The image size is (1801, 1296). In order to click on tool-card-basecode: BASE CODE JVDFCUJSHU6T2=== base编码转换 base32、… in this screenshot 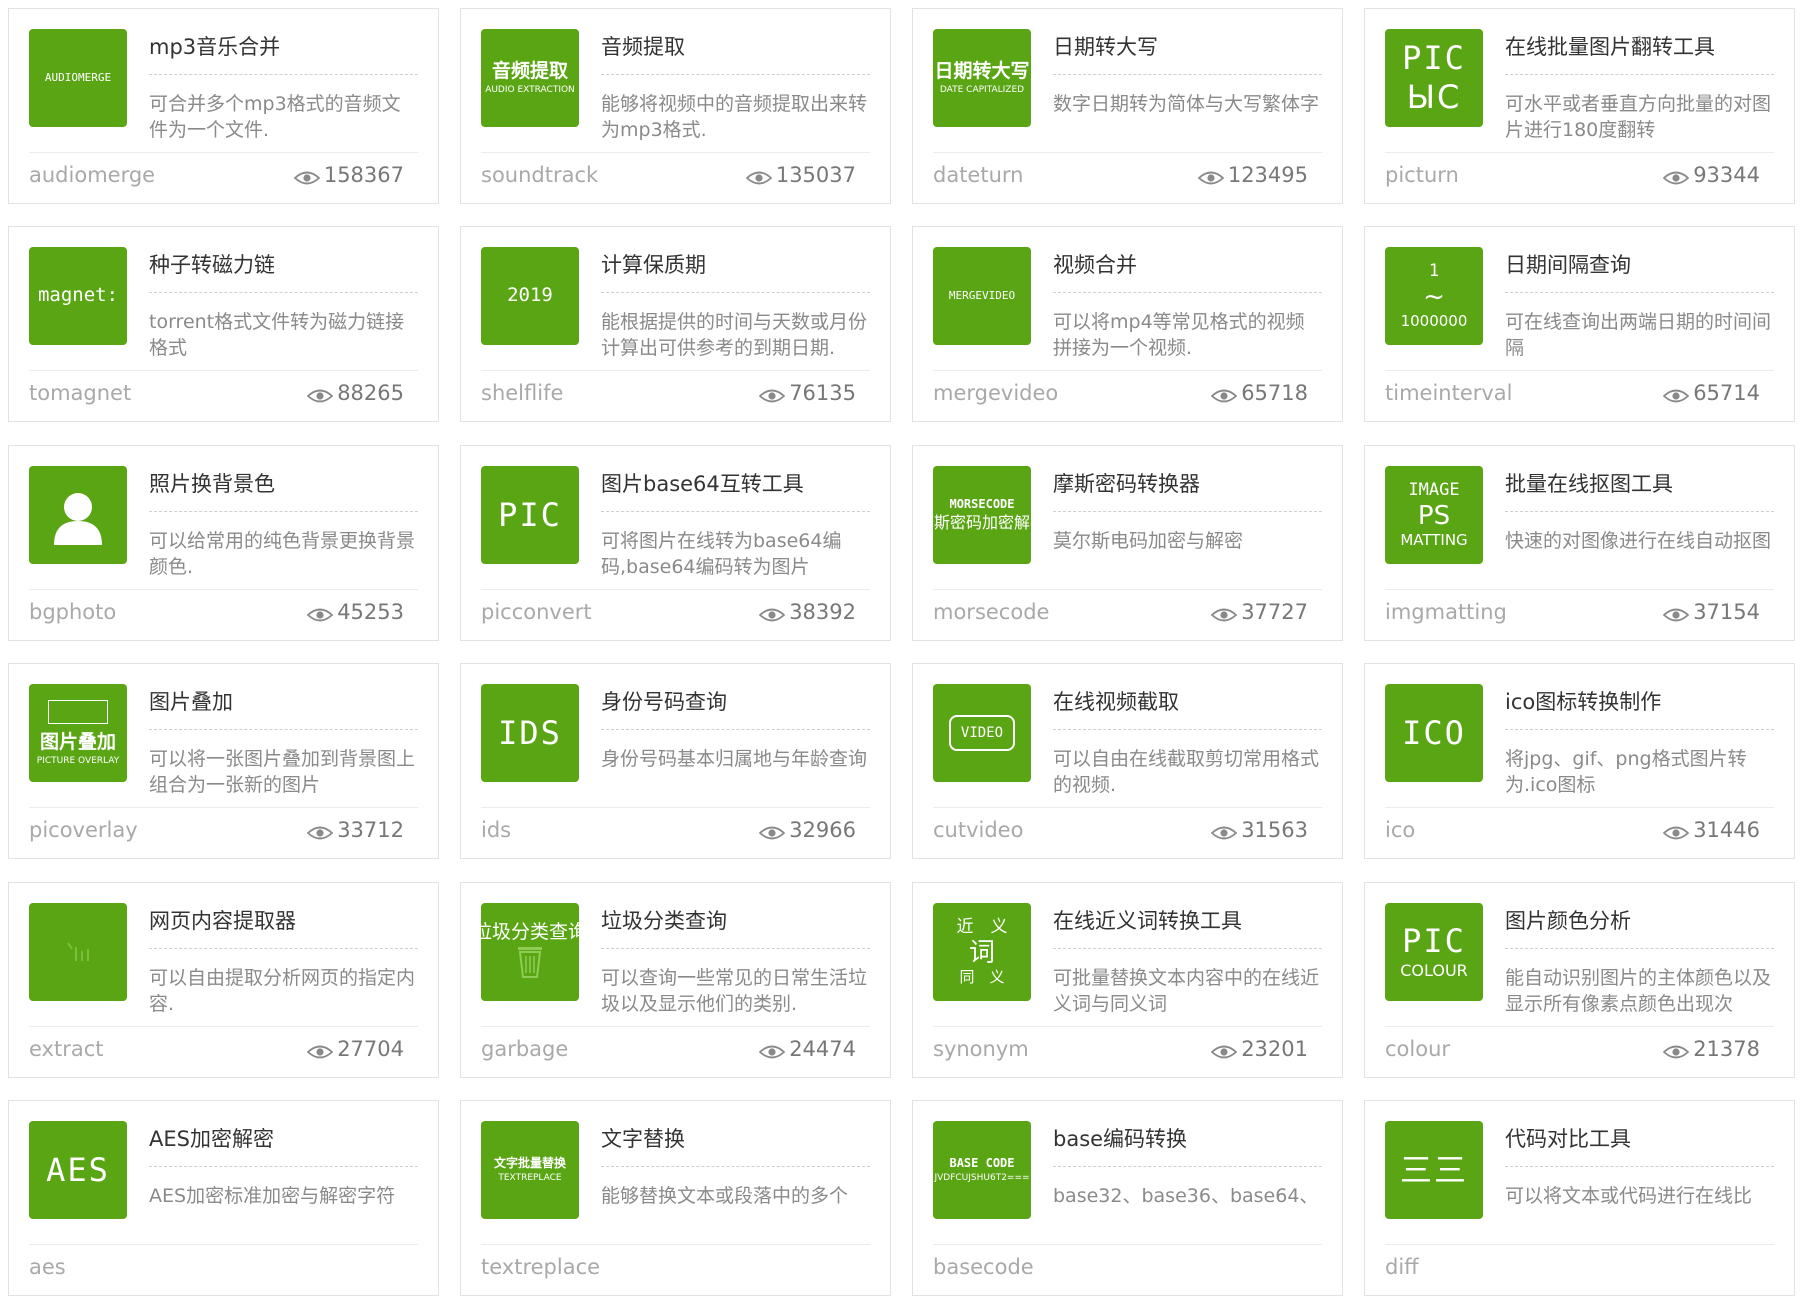, I will do `click(1127, 1198)`.